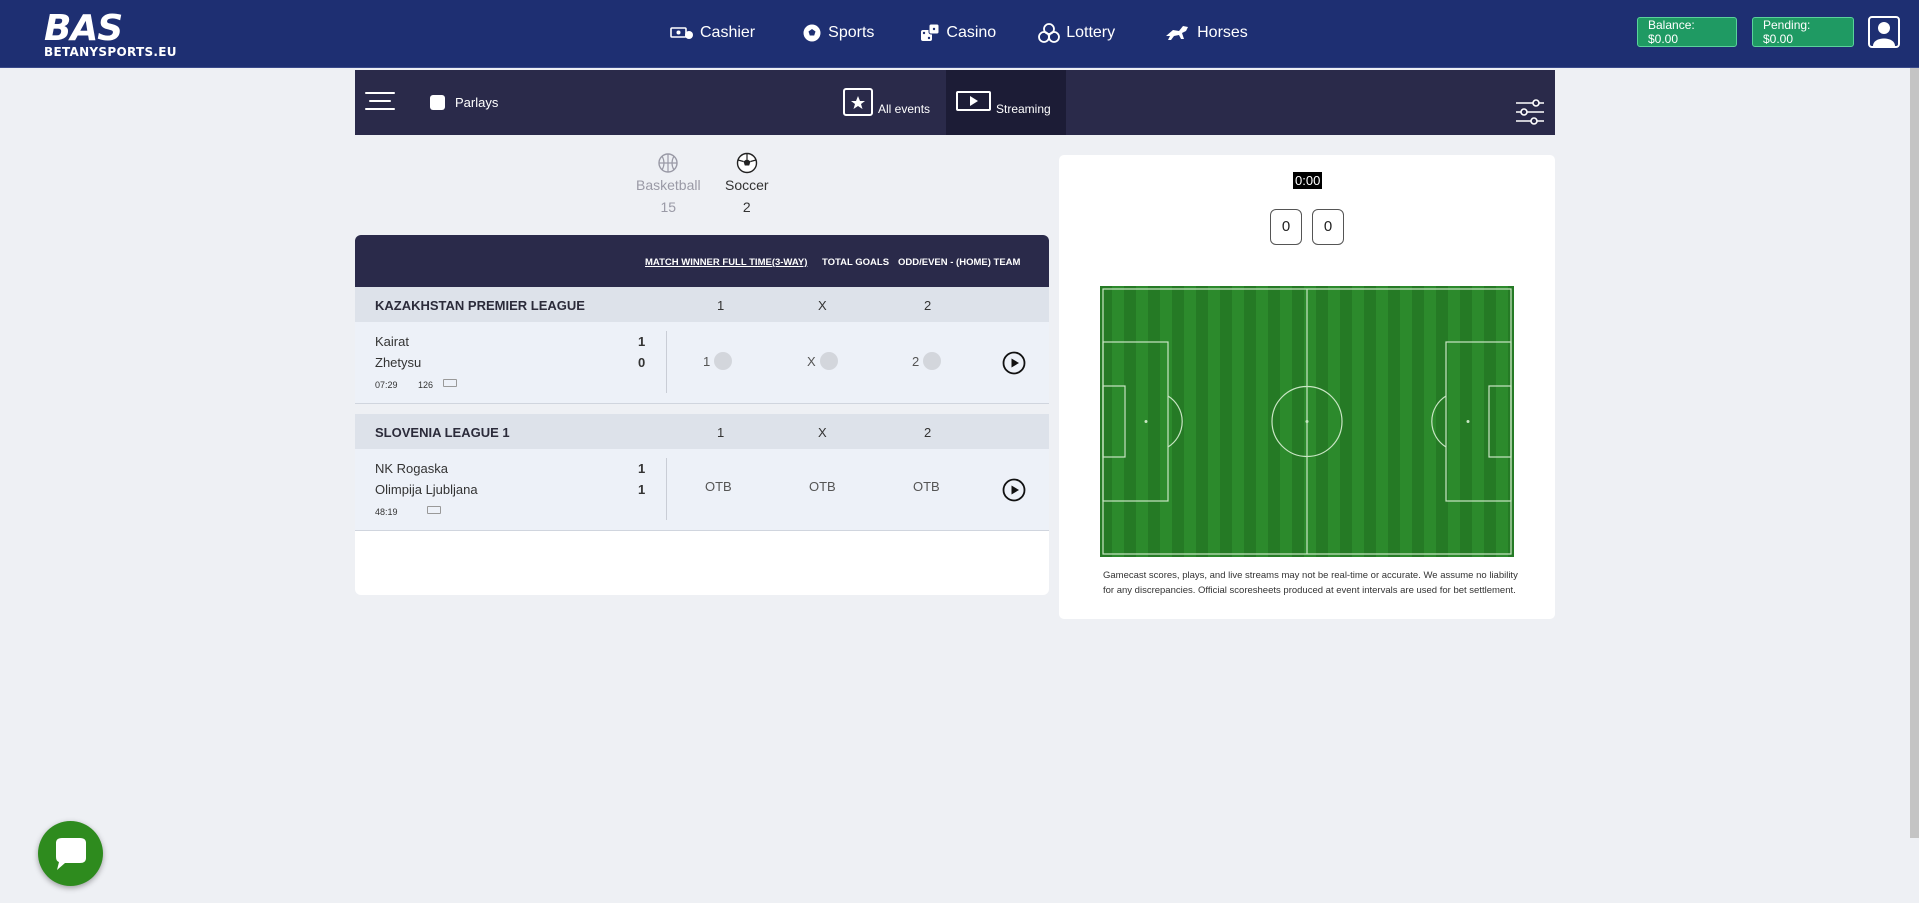 This screenshot has height=903, width=1919. I want to click on horse-icon, so click(1177, 33).